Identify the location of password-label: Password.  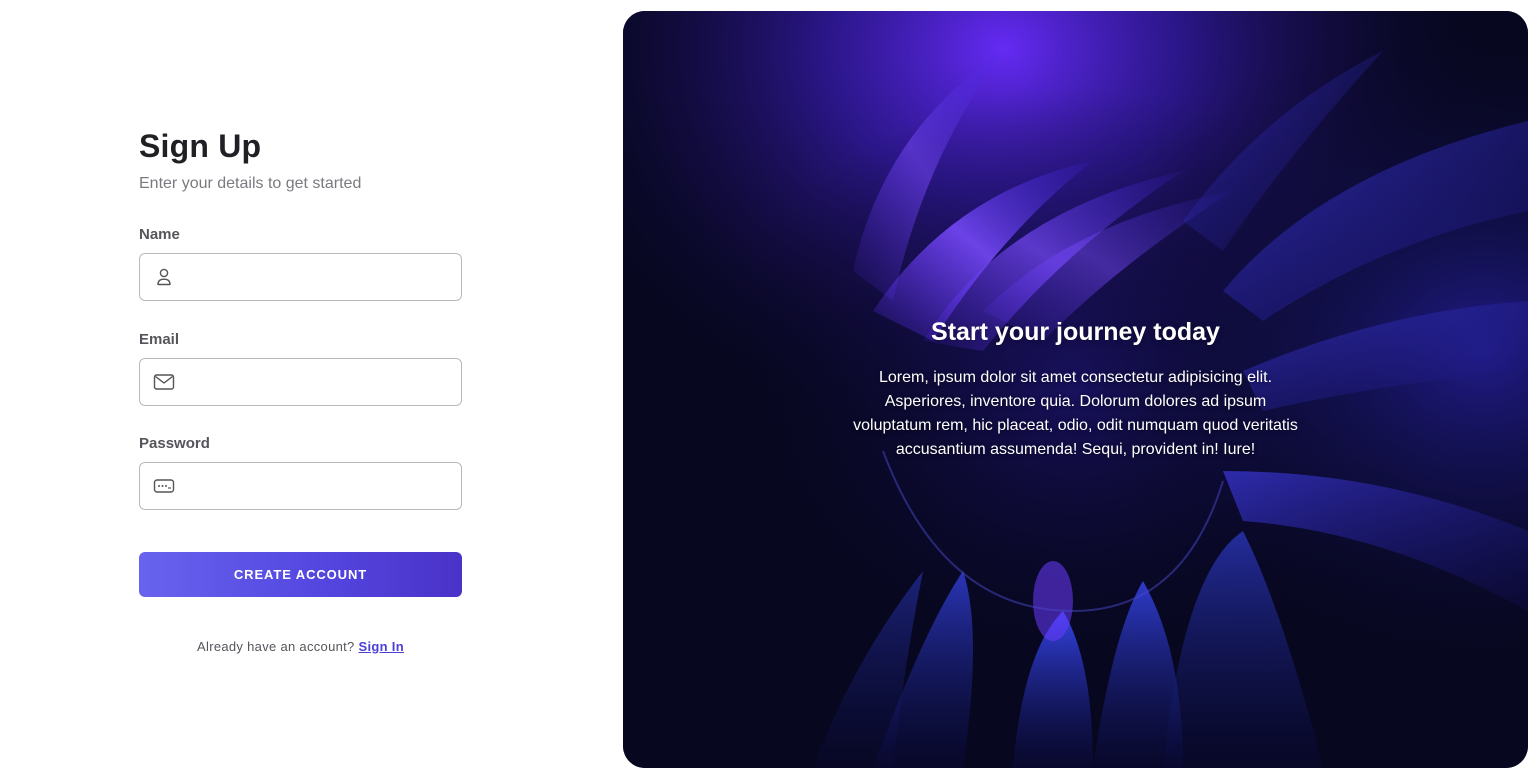
(174, 443).